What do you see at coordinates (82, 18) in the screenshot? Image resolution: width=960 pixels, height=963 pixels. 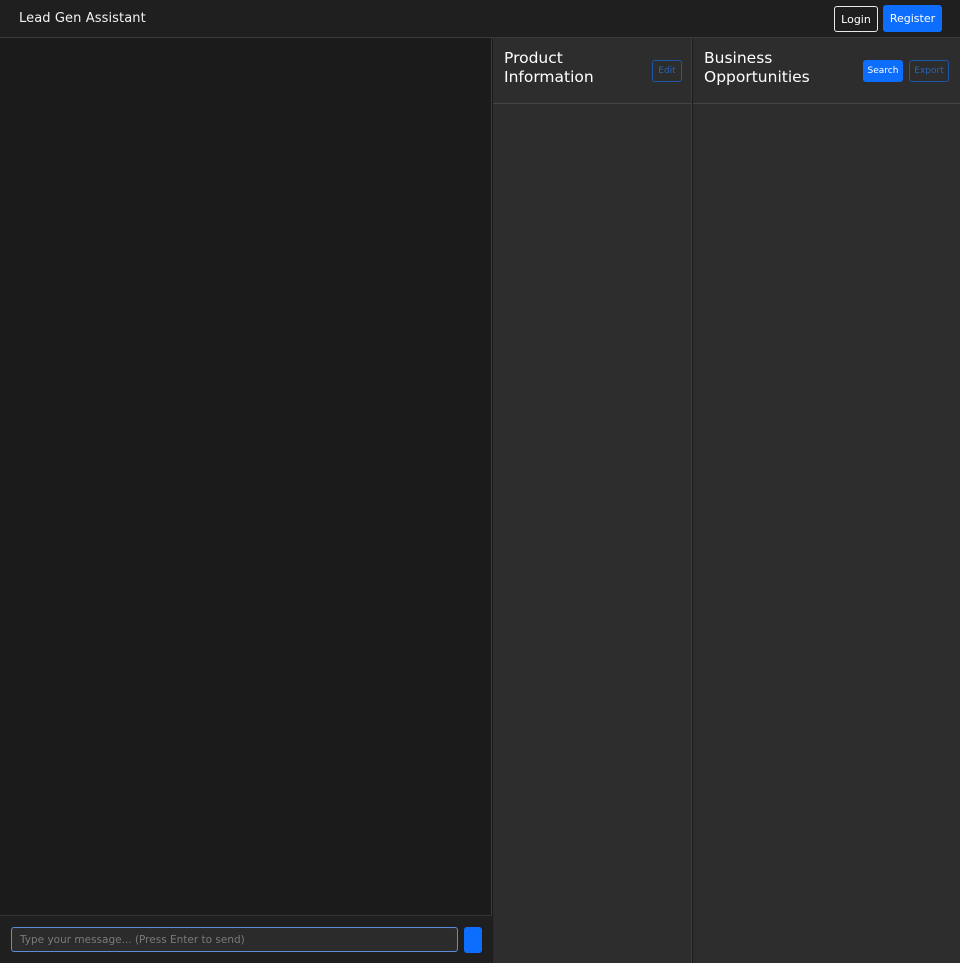 I see `app-title: Lead Gen Assistant` at bounding box center [82, 18].